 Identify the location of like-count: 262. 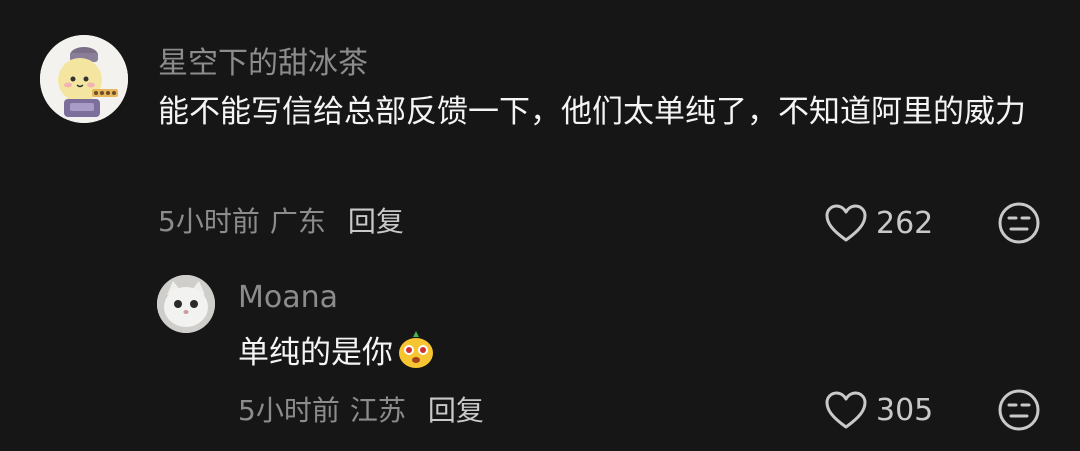
(905, 223).